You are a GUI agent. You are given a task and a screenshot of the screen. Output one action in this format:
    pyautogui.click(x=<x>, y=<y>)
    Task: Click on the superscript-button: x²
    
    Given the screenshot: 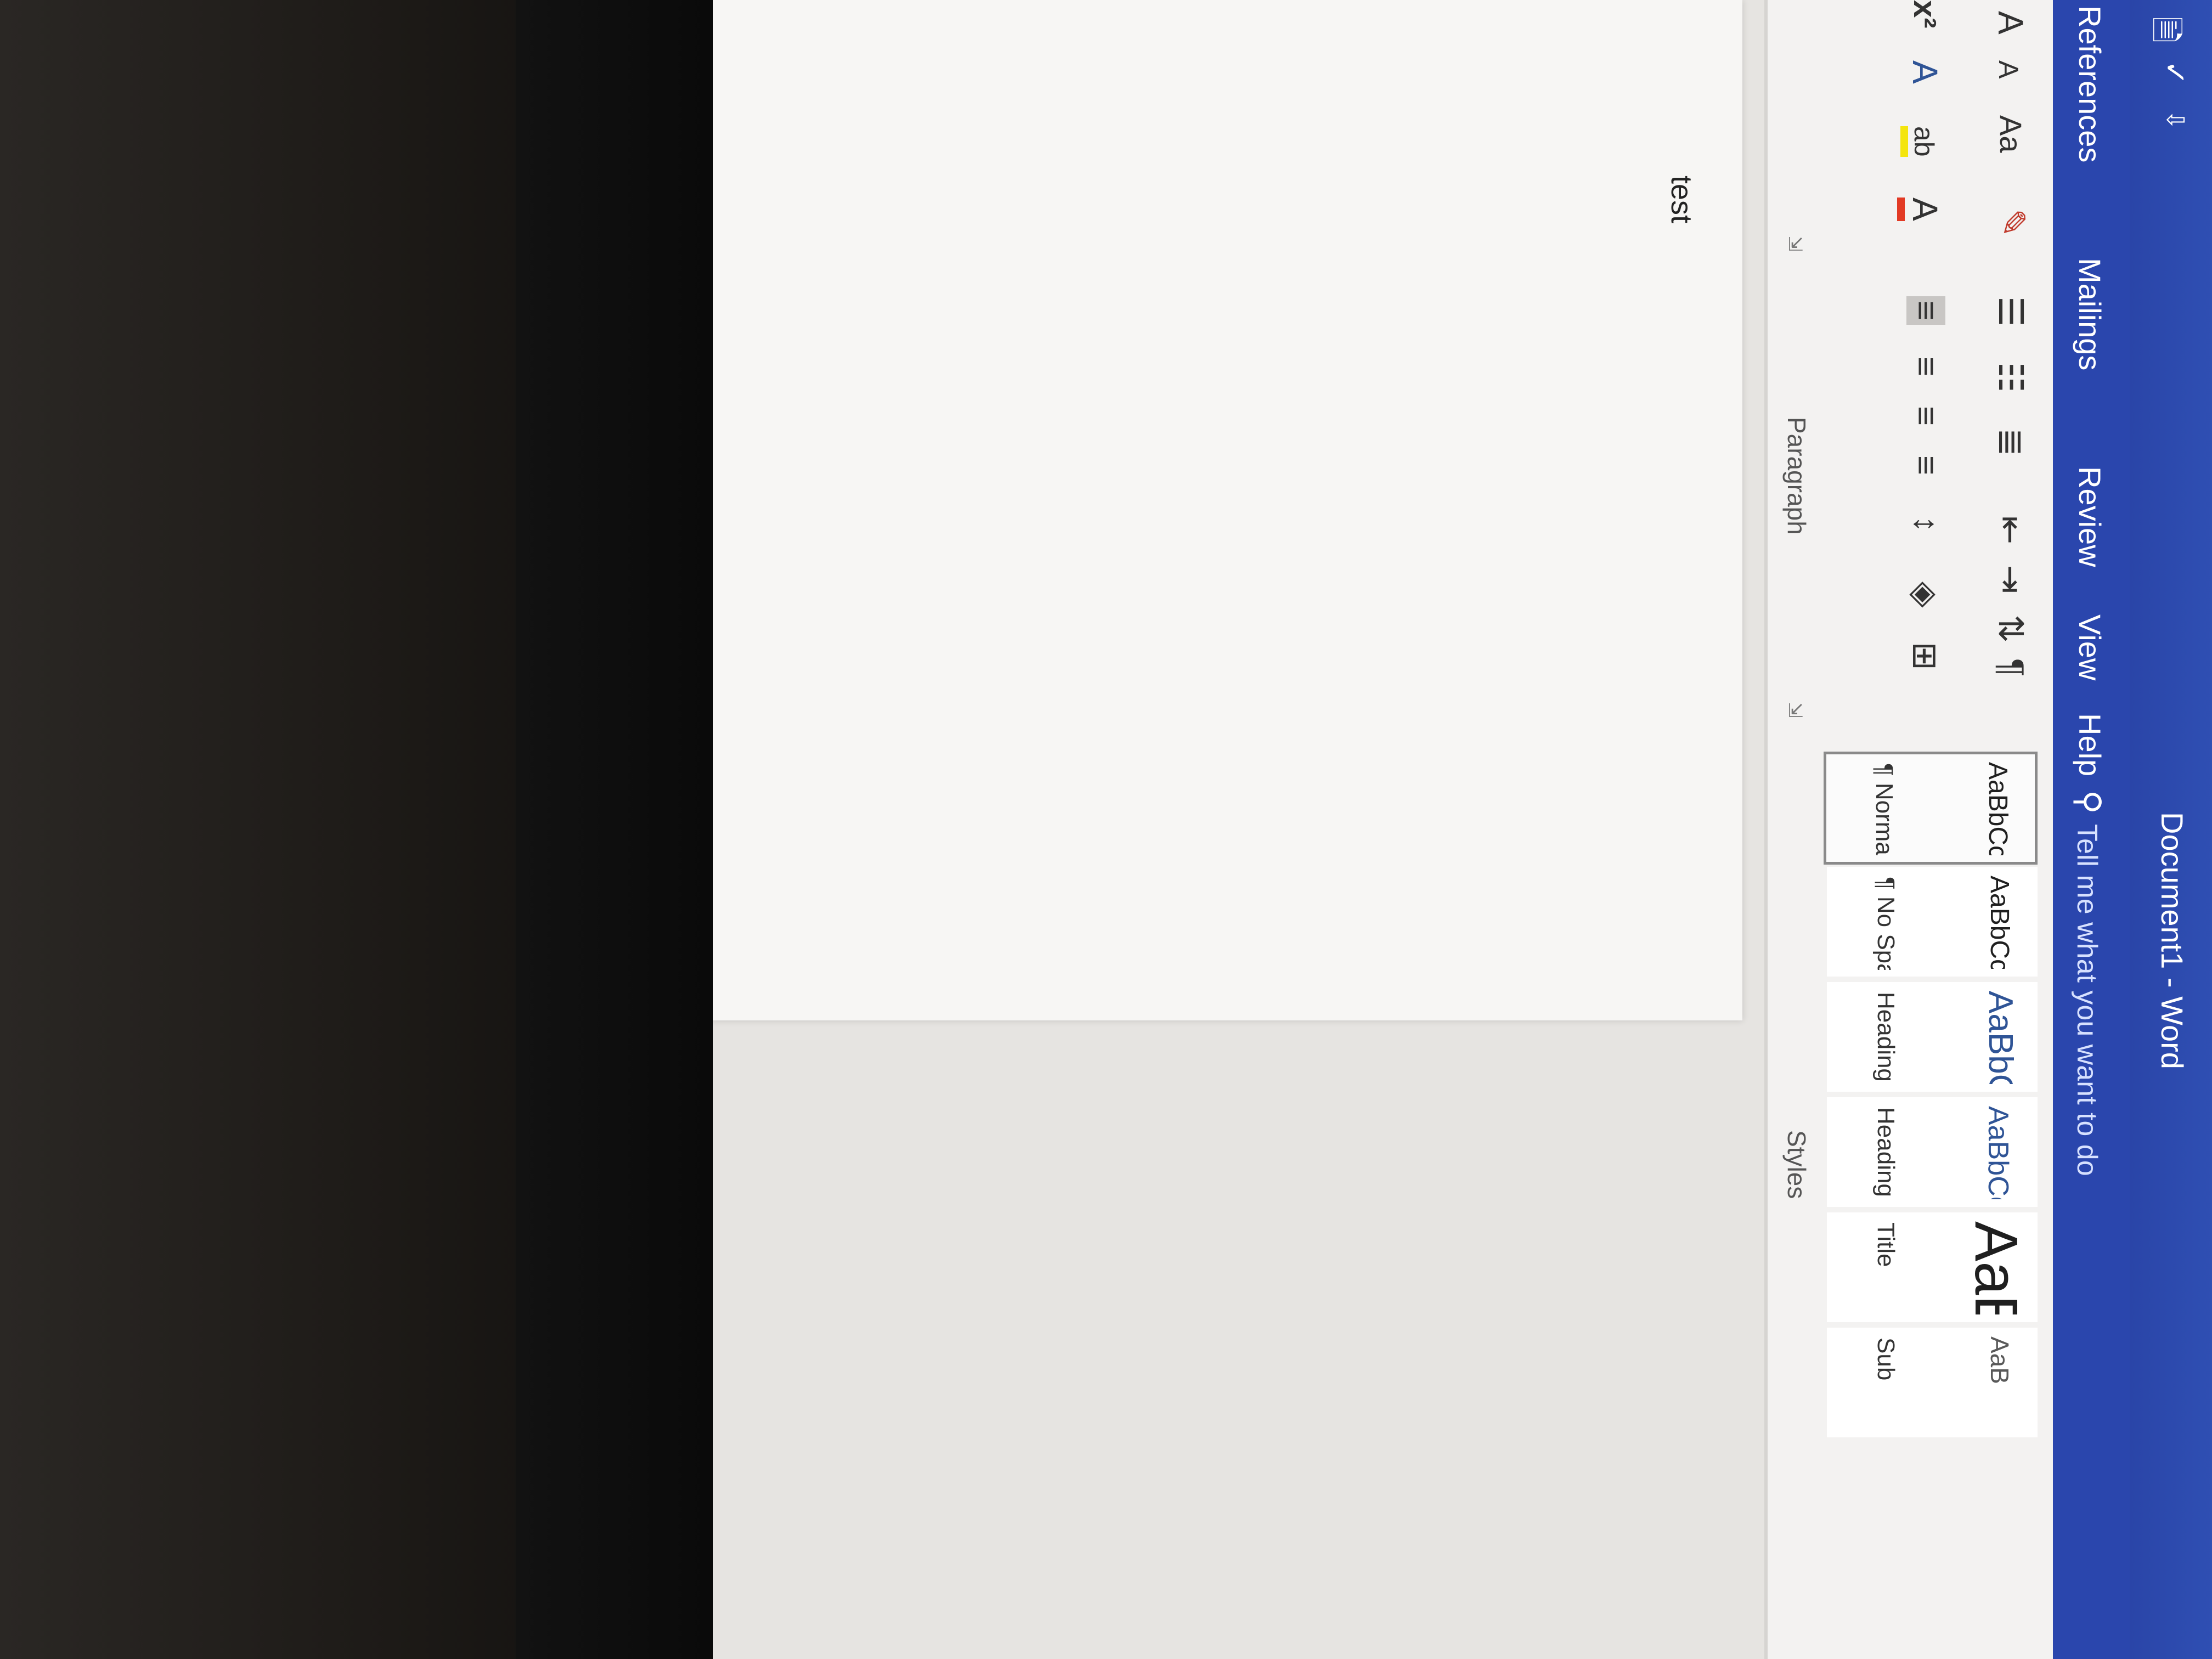 What is the action you would take?
    pyautogui.click(x=1925, y=14)
    